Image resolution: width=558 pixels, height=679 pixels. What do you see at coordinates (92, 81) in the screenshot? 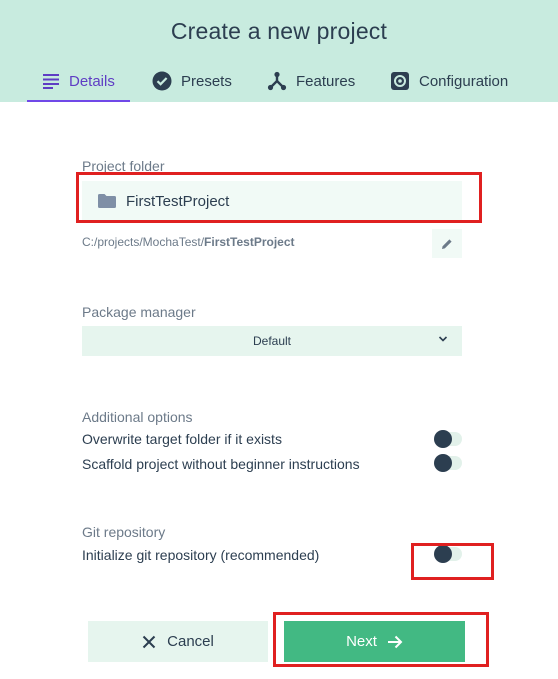
I see `tab-label: Details` at bounding box center [92, 81].